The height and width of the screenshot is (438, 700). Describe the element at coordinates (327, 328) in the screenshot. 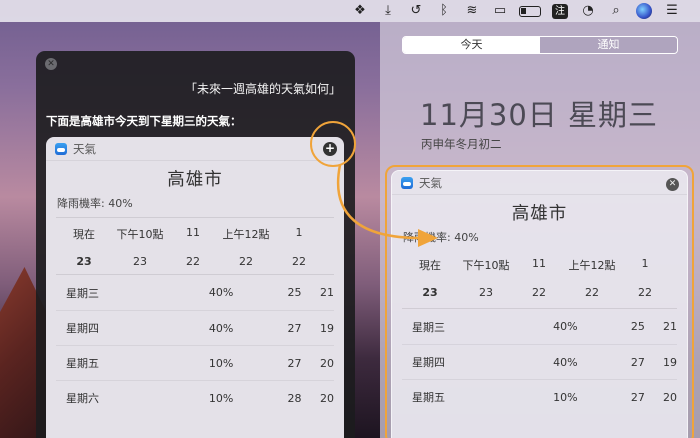

I see `day-low: 19` at that location.